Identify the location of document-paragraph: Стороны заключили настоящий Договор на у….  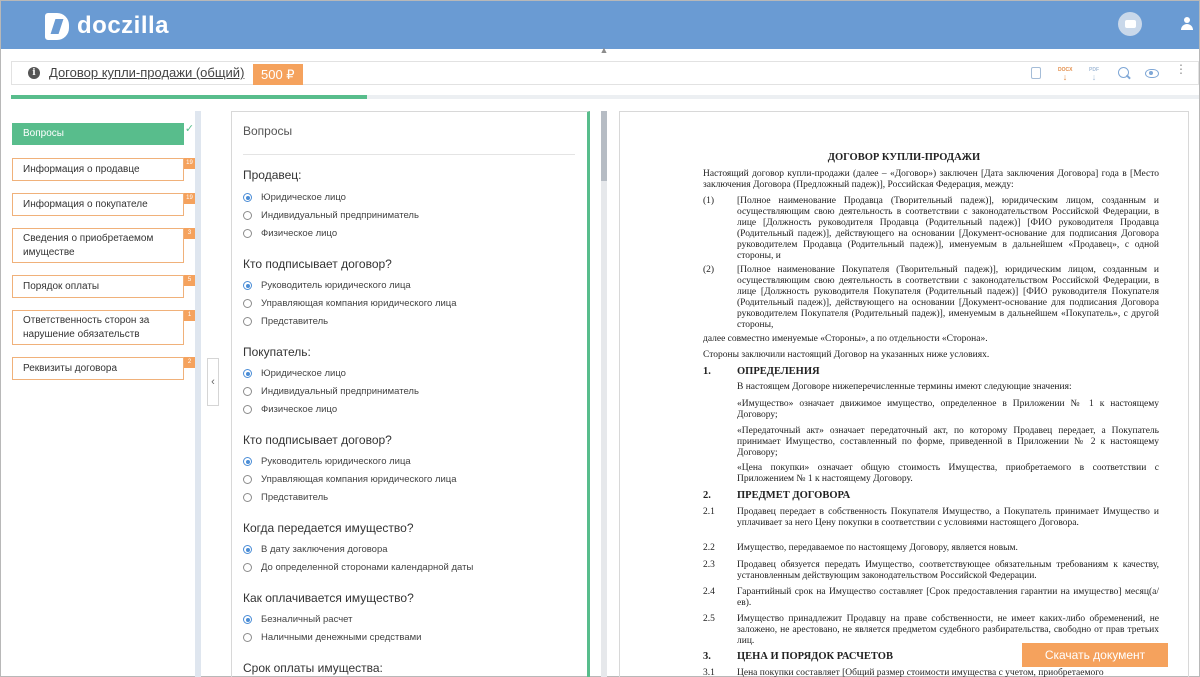
(846, 355).